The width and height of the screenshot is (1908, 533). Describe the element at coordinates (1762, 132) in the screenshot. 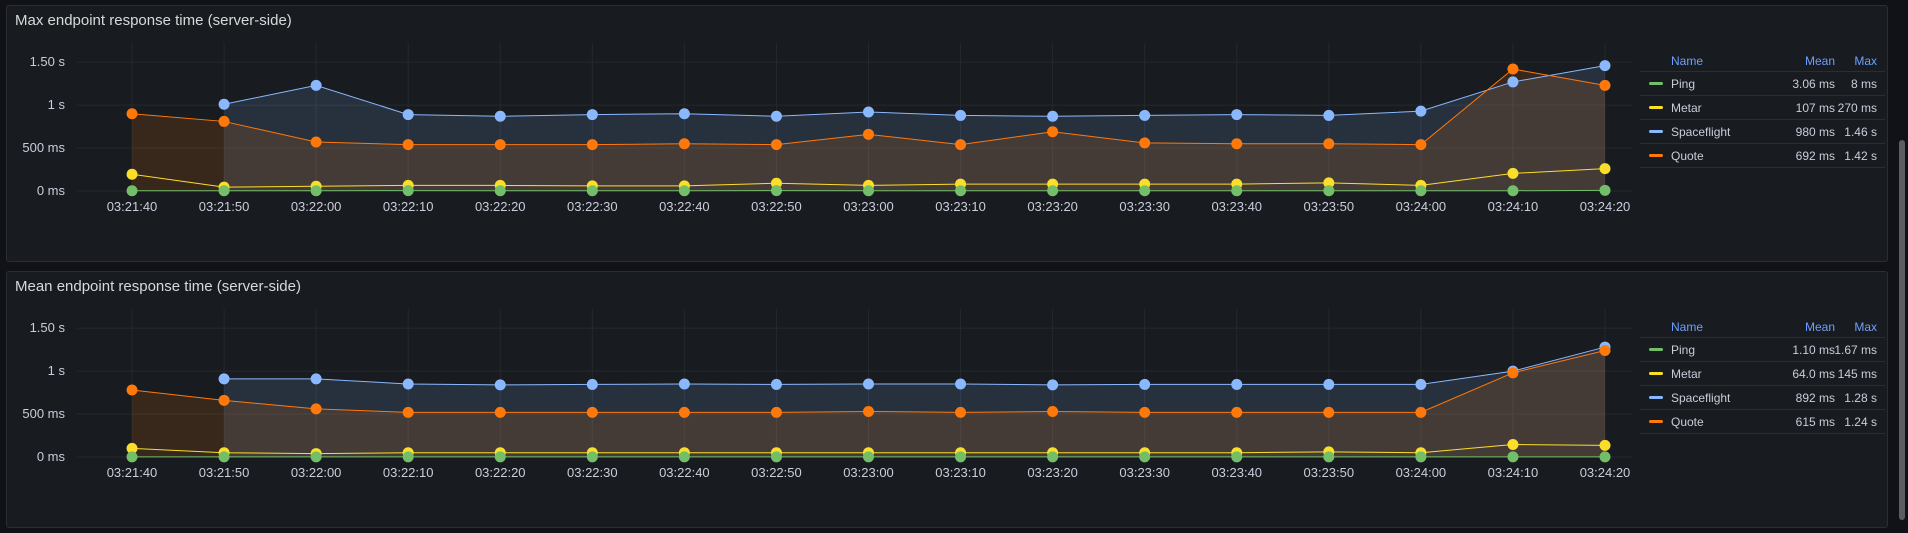

I see `legend-item-spaceflight: Spaceflight 980 ms 1.46 s` at that location.